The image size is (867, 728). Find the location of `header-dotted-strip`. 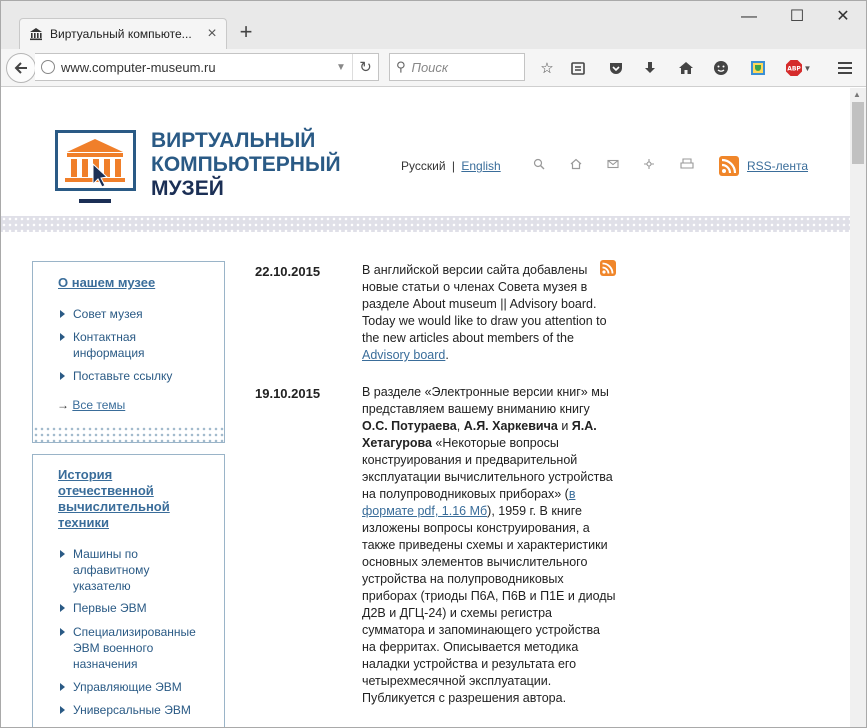

header-dotted-strip is located at coordinates (425, 224).